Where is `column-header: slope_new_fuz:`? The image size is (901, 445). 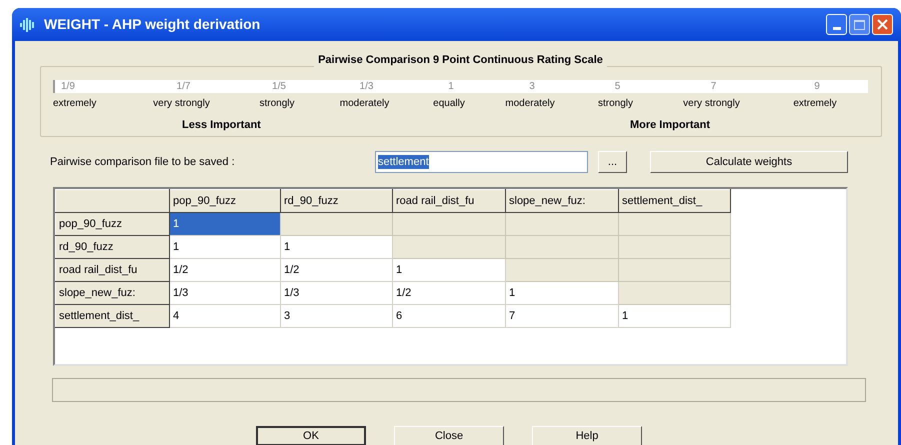 column-header: slope_new_fuz: is located at coordinates (562, 201).